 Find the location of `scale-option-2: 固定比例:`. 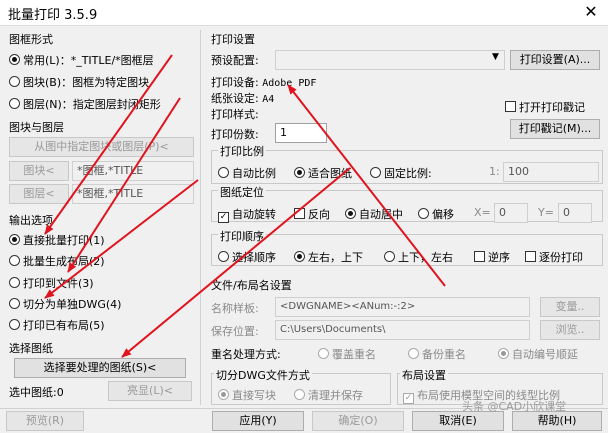

scale-option-2: 固定比例: is located at coordinates (401, 173).